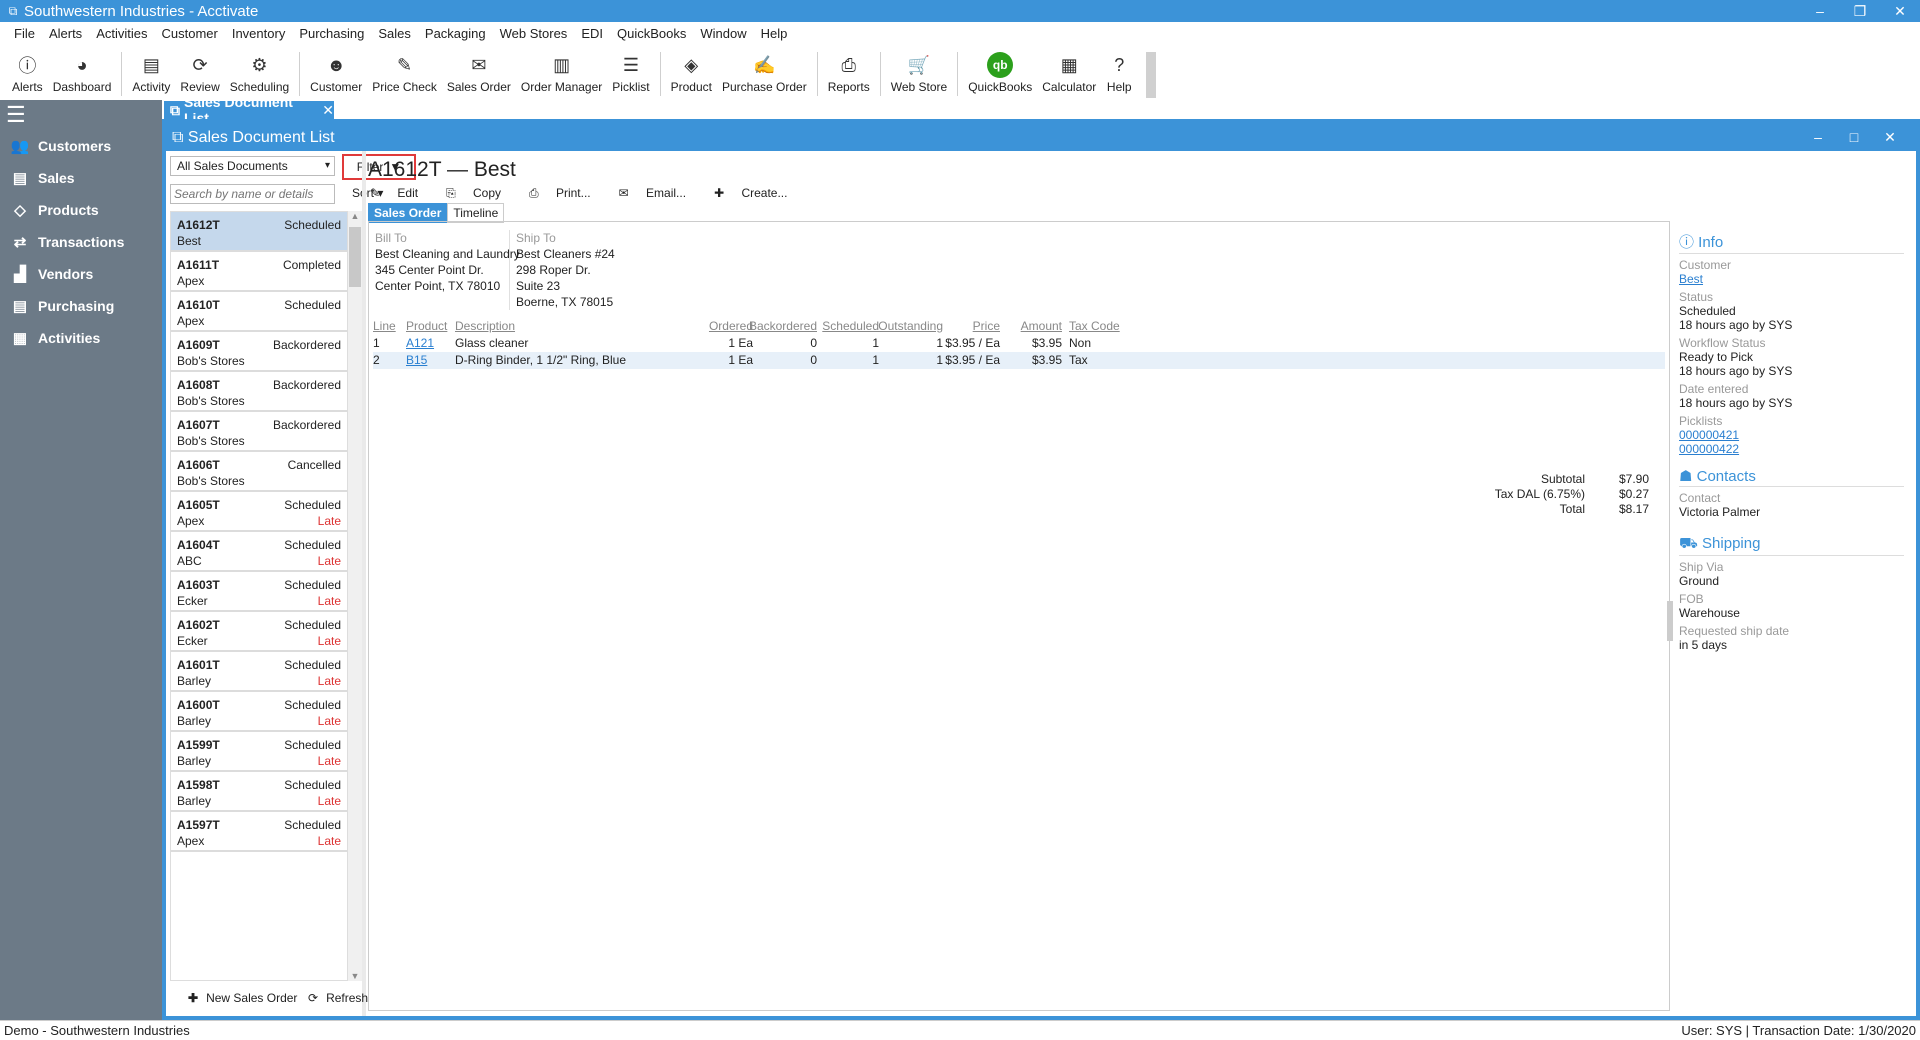  I want to click on search-input, so click(252, 194).